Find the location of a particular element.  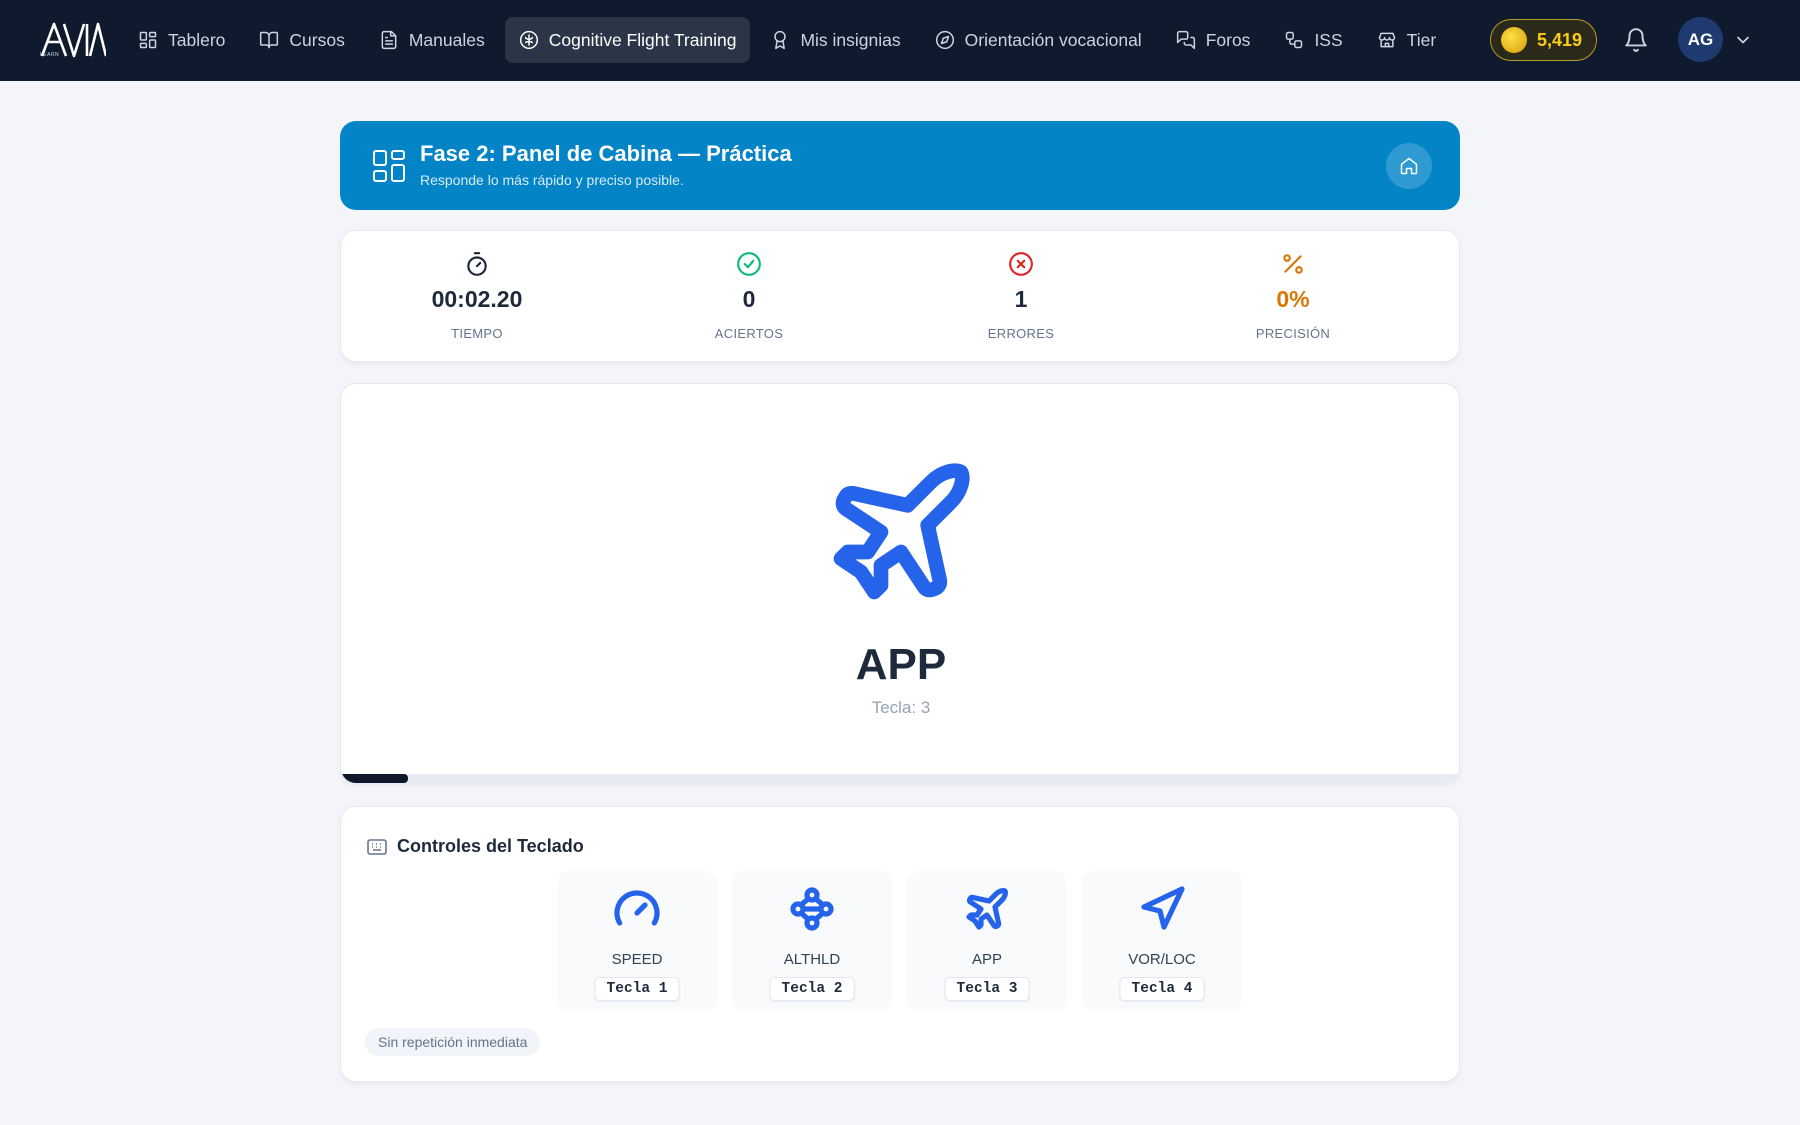

stopwatch-icon is located at coordinates (477, 264).